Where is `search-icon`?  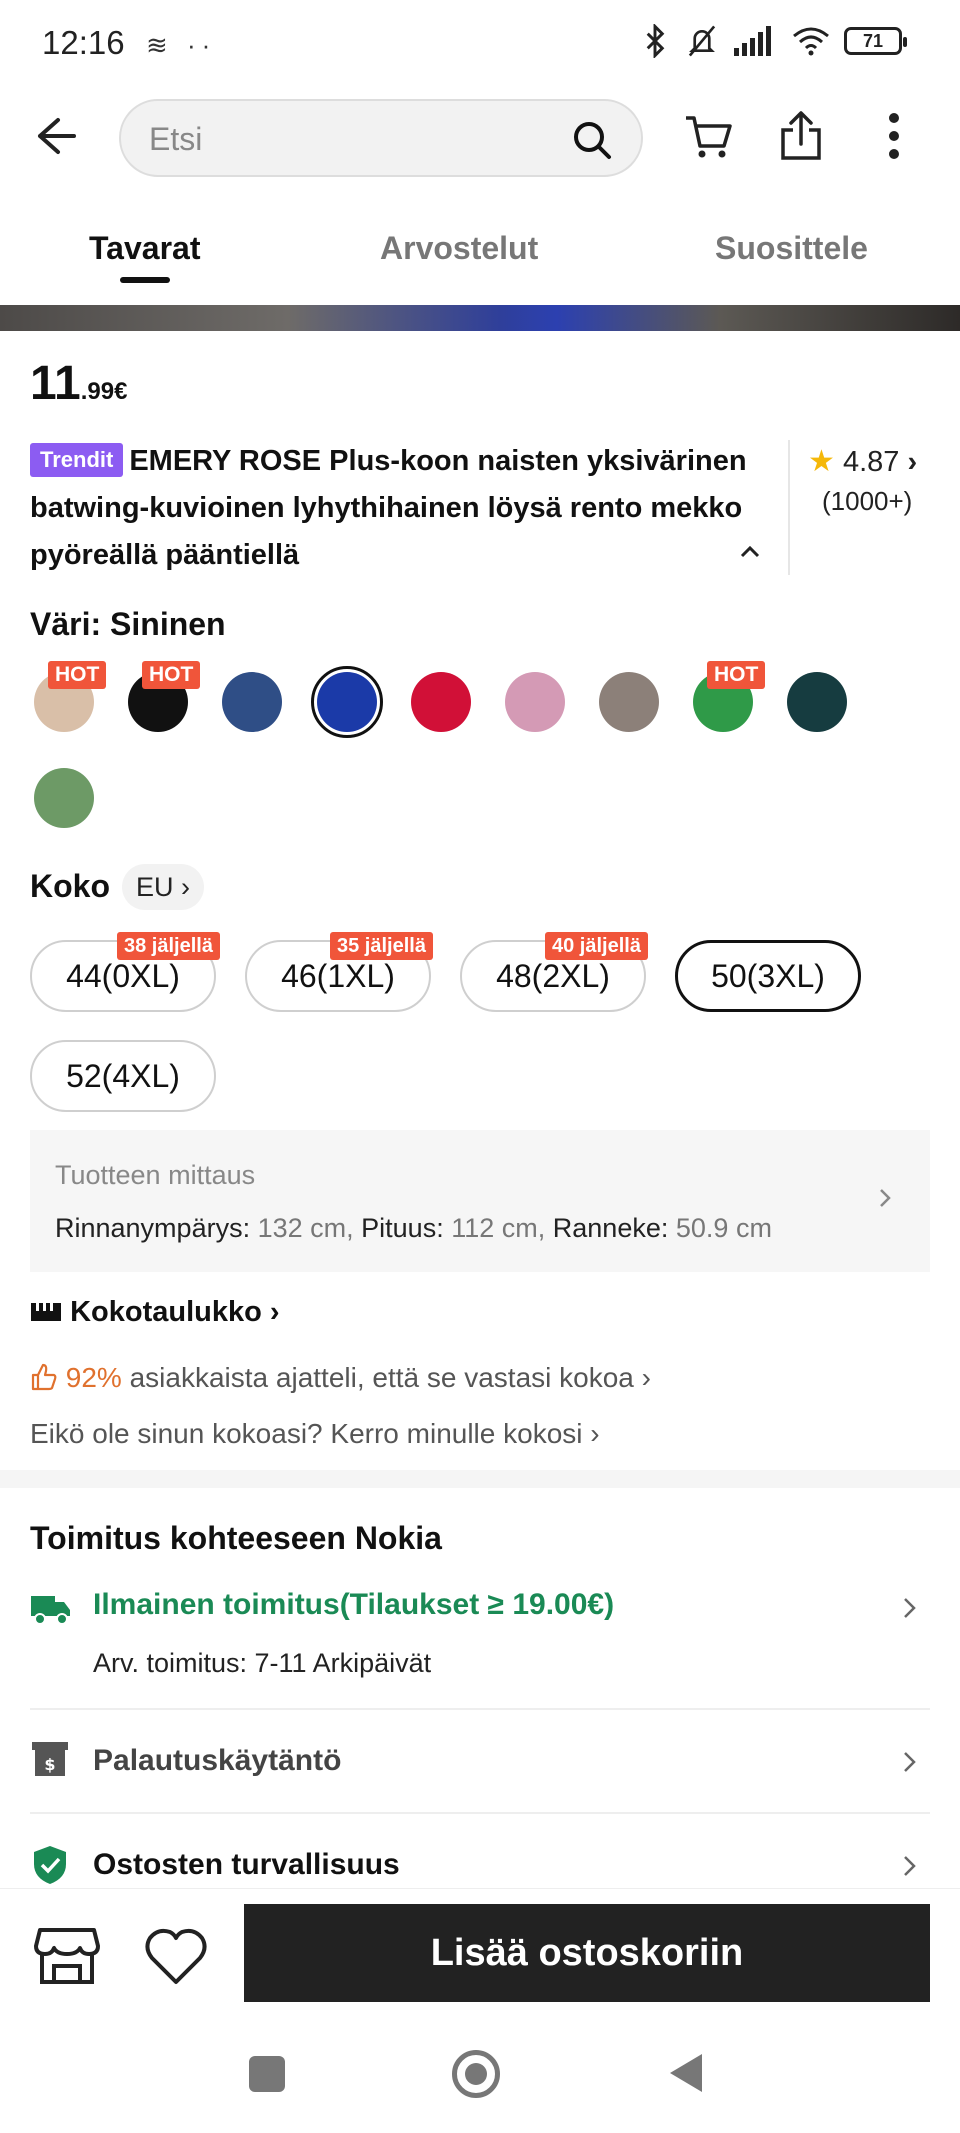
search-icon is located at coordinates (592, 140).